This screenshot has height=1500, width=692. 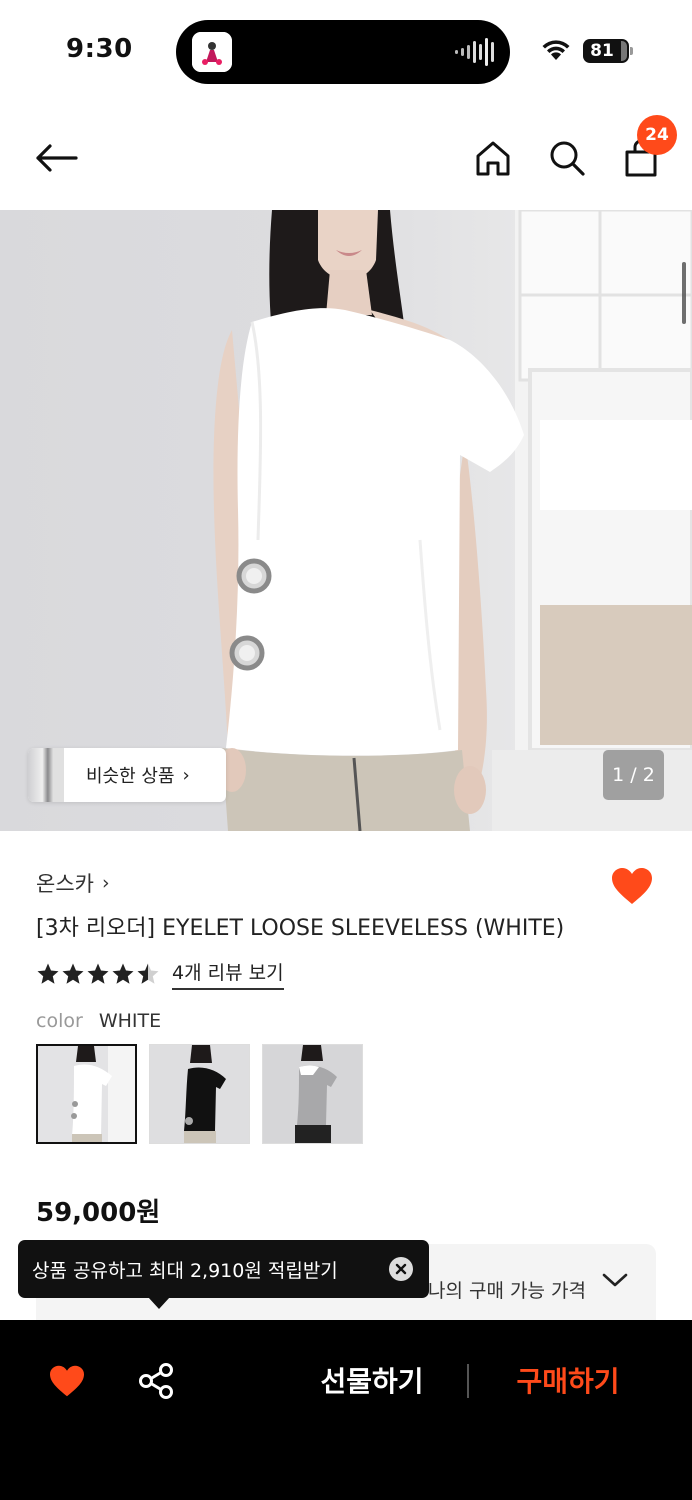 I want to click on color-option-row: color WHITE, so click(x=98, y=1021).